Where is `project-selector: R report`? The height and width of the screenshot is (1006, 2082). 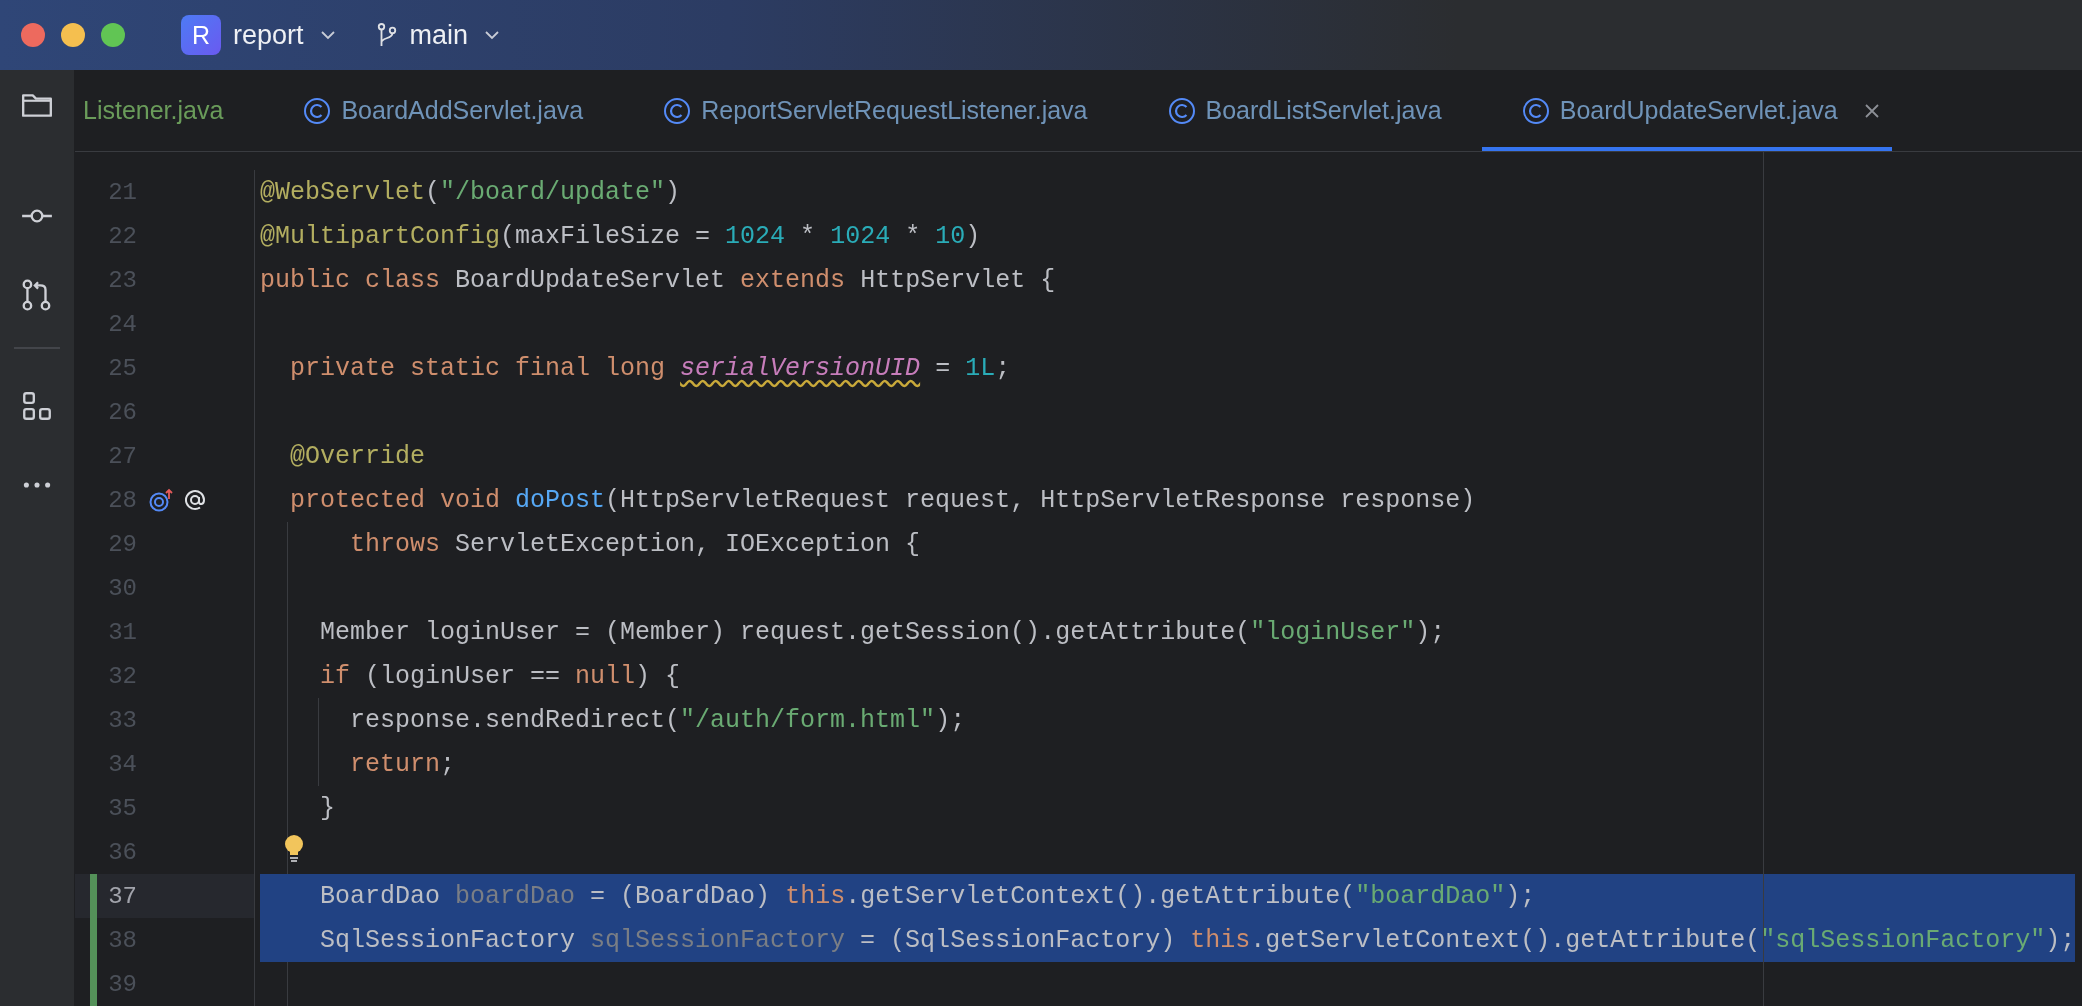 project-selector: R report is located at coordinates (258, 35).